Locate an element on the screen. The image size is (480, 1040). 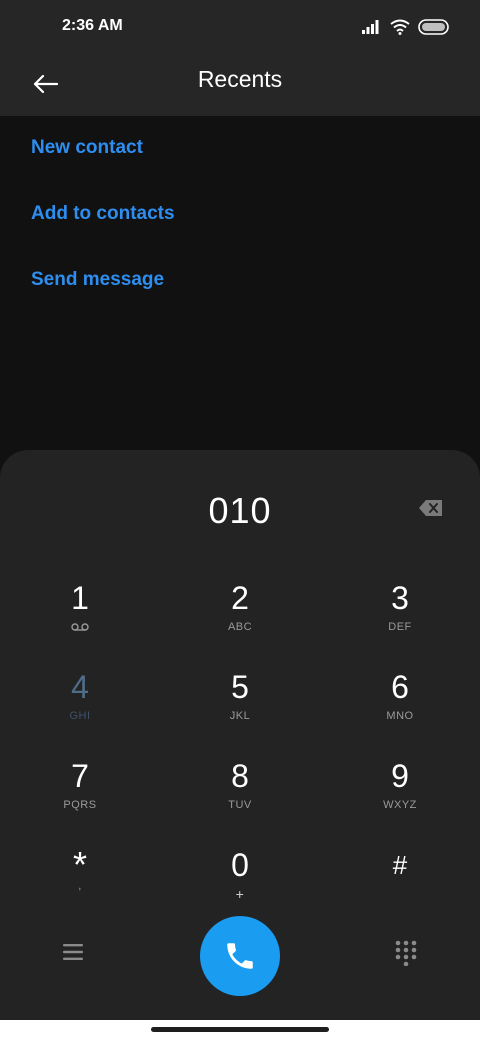
voicemail-icon is located at coordinates (80, 627).